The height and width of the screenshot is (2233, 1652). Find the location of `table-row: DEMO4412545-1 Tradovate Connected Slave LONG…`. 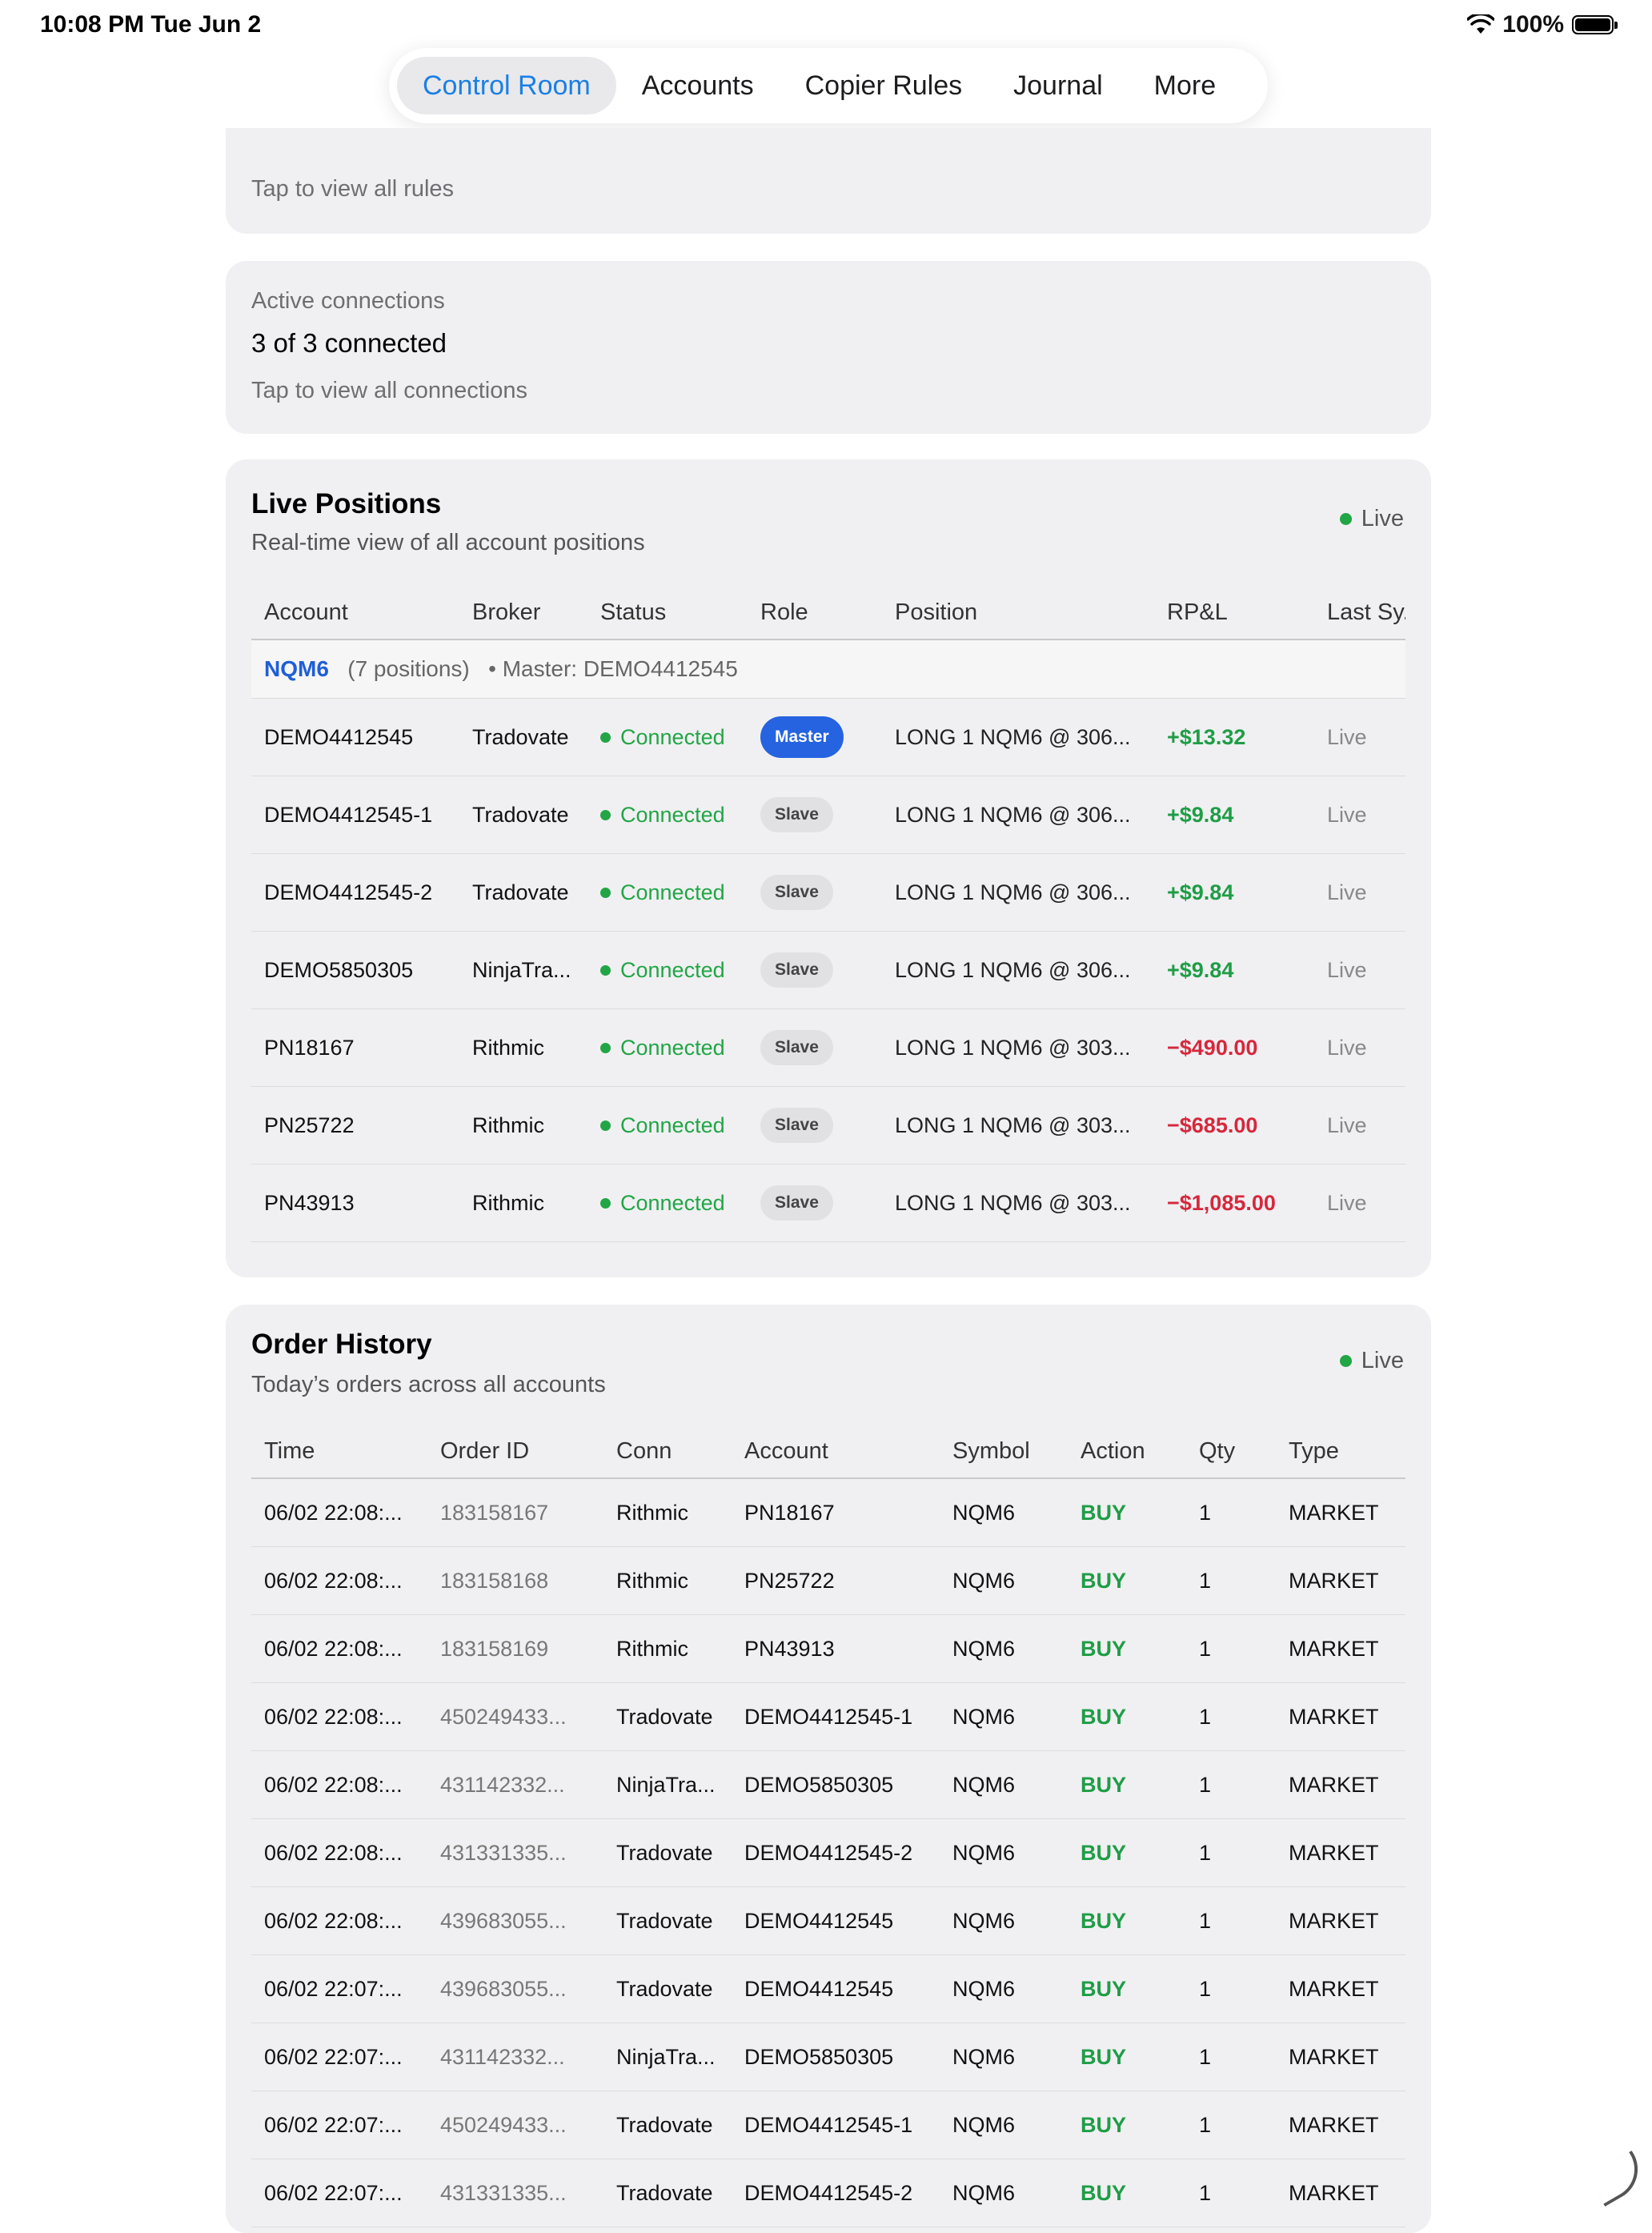

table-row: DEMO4412545-1 Tradovate Connected Slave LONG… is located at coordinates (828, 815).